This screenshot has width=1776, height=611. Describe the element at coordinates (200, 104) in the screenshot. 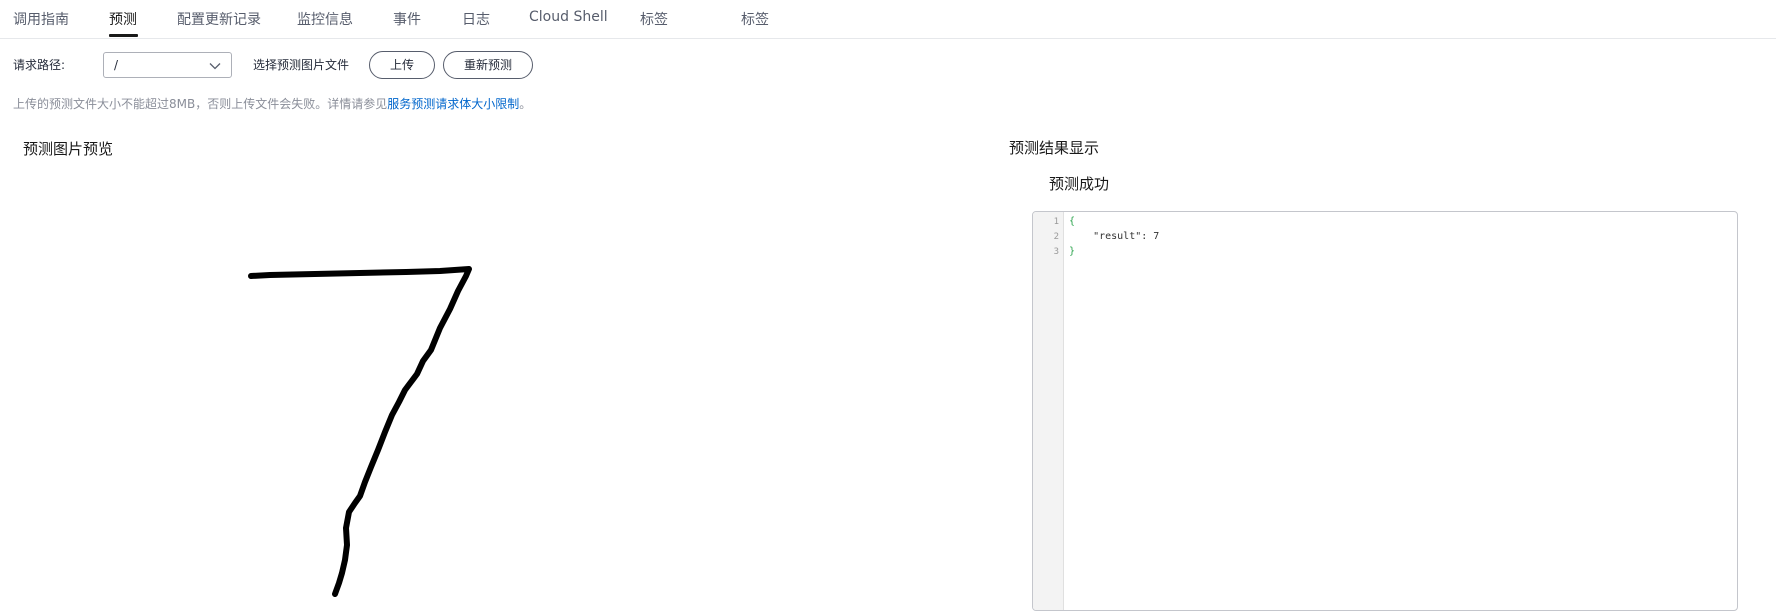

I see `hint-text: 上传的预测文件大小不能超过8MB，否则上传文件会失败。详情请参见` at that location.